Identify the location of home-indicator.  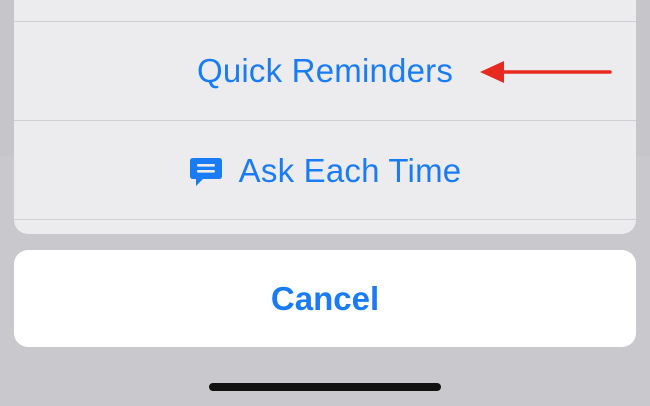
(325, 387).